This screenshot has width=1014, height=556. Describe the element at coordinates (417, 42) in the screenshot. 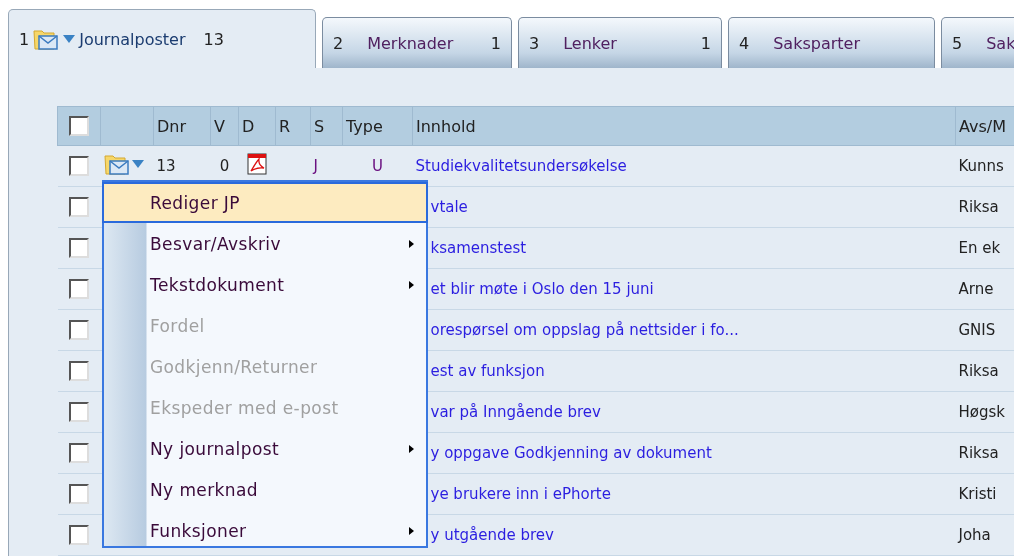

I see `tab: 2 Merknader 1` at that location.